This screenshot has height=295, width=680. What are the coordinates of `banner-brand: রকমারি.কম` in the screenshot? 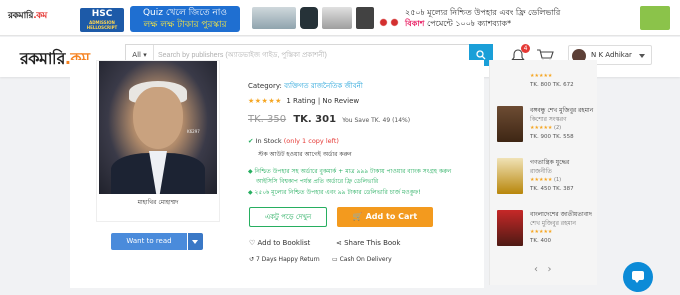 It's located at (28, 16).